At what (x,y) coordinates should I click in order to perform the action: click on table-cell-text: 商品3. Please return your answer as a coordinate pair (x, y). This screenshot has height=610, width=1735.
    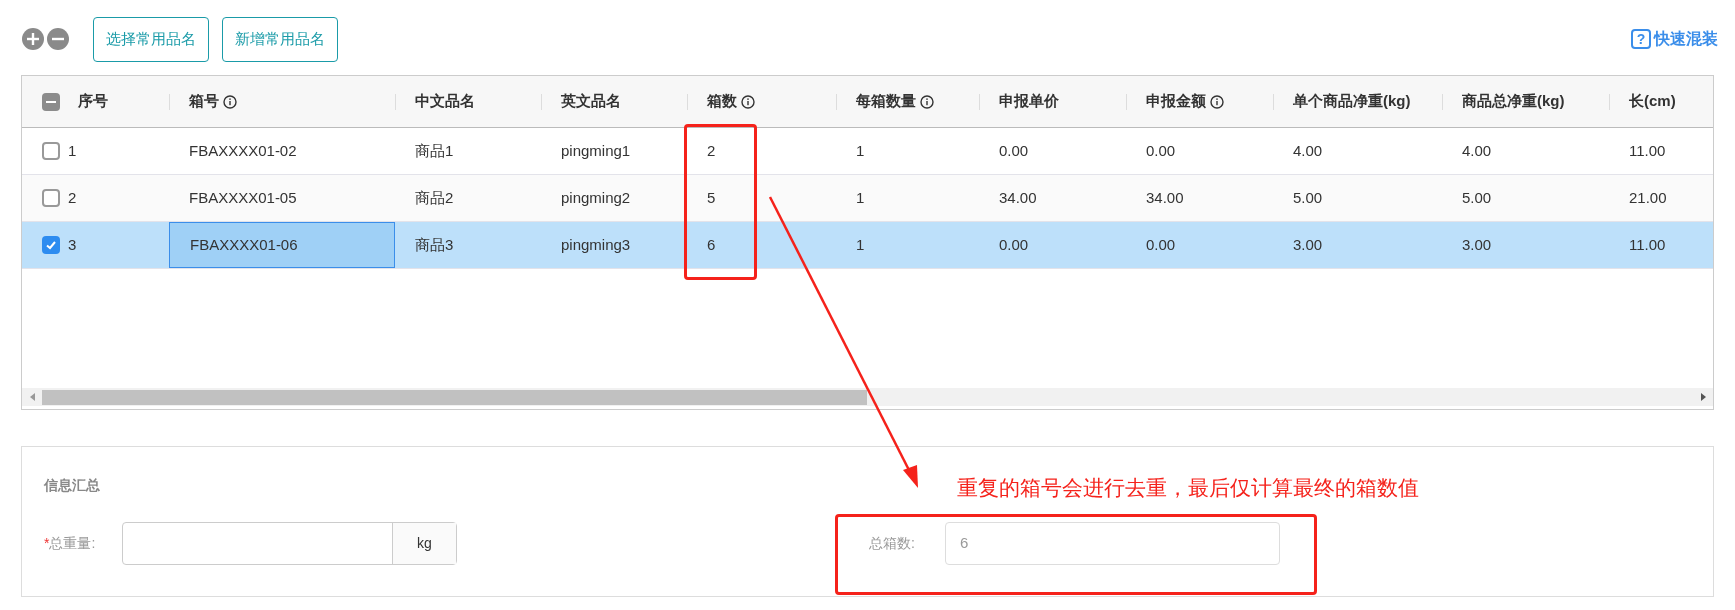
    Looking at the image, I should click on (434, 244).